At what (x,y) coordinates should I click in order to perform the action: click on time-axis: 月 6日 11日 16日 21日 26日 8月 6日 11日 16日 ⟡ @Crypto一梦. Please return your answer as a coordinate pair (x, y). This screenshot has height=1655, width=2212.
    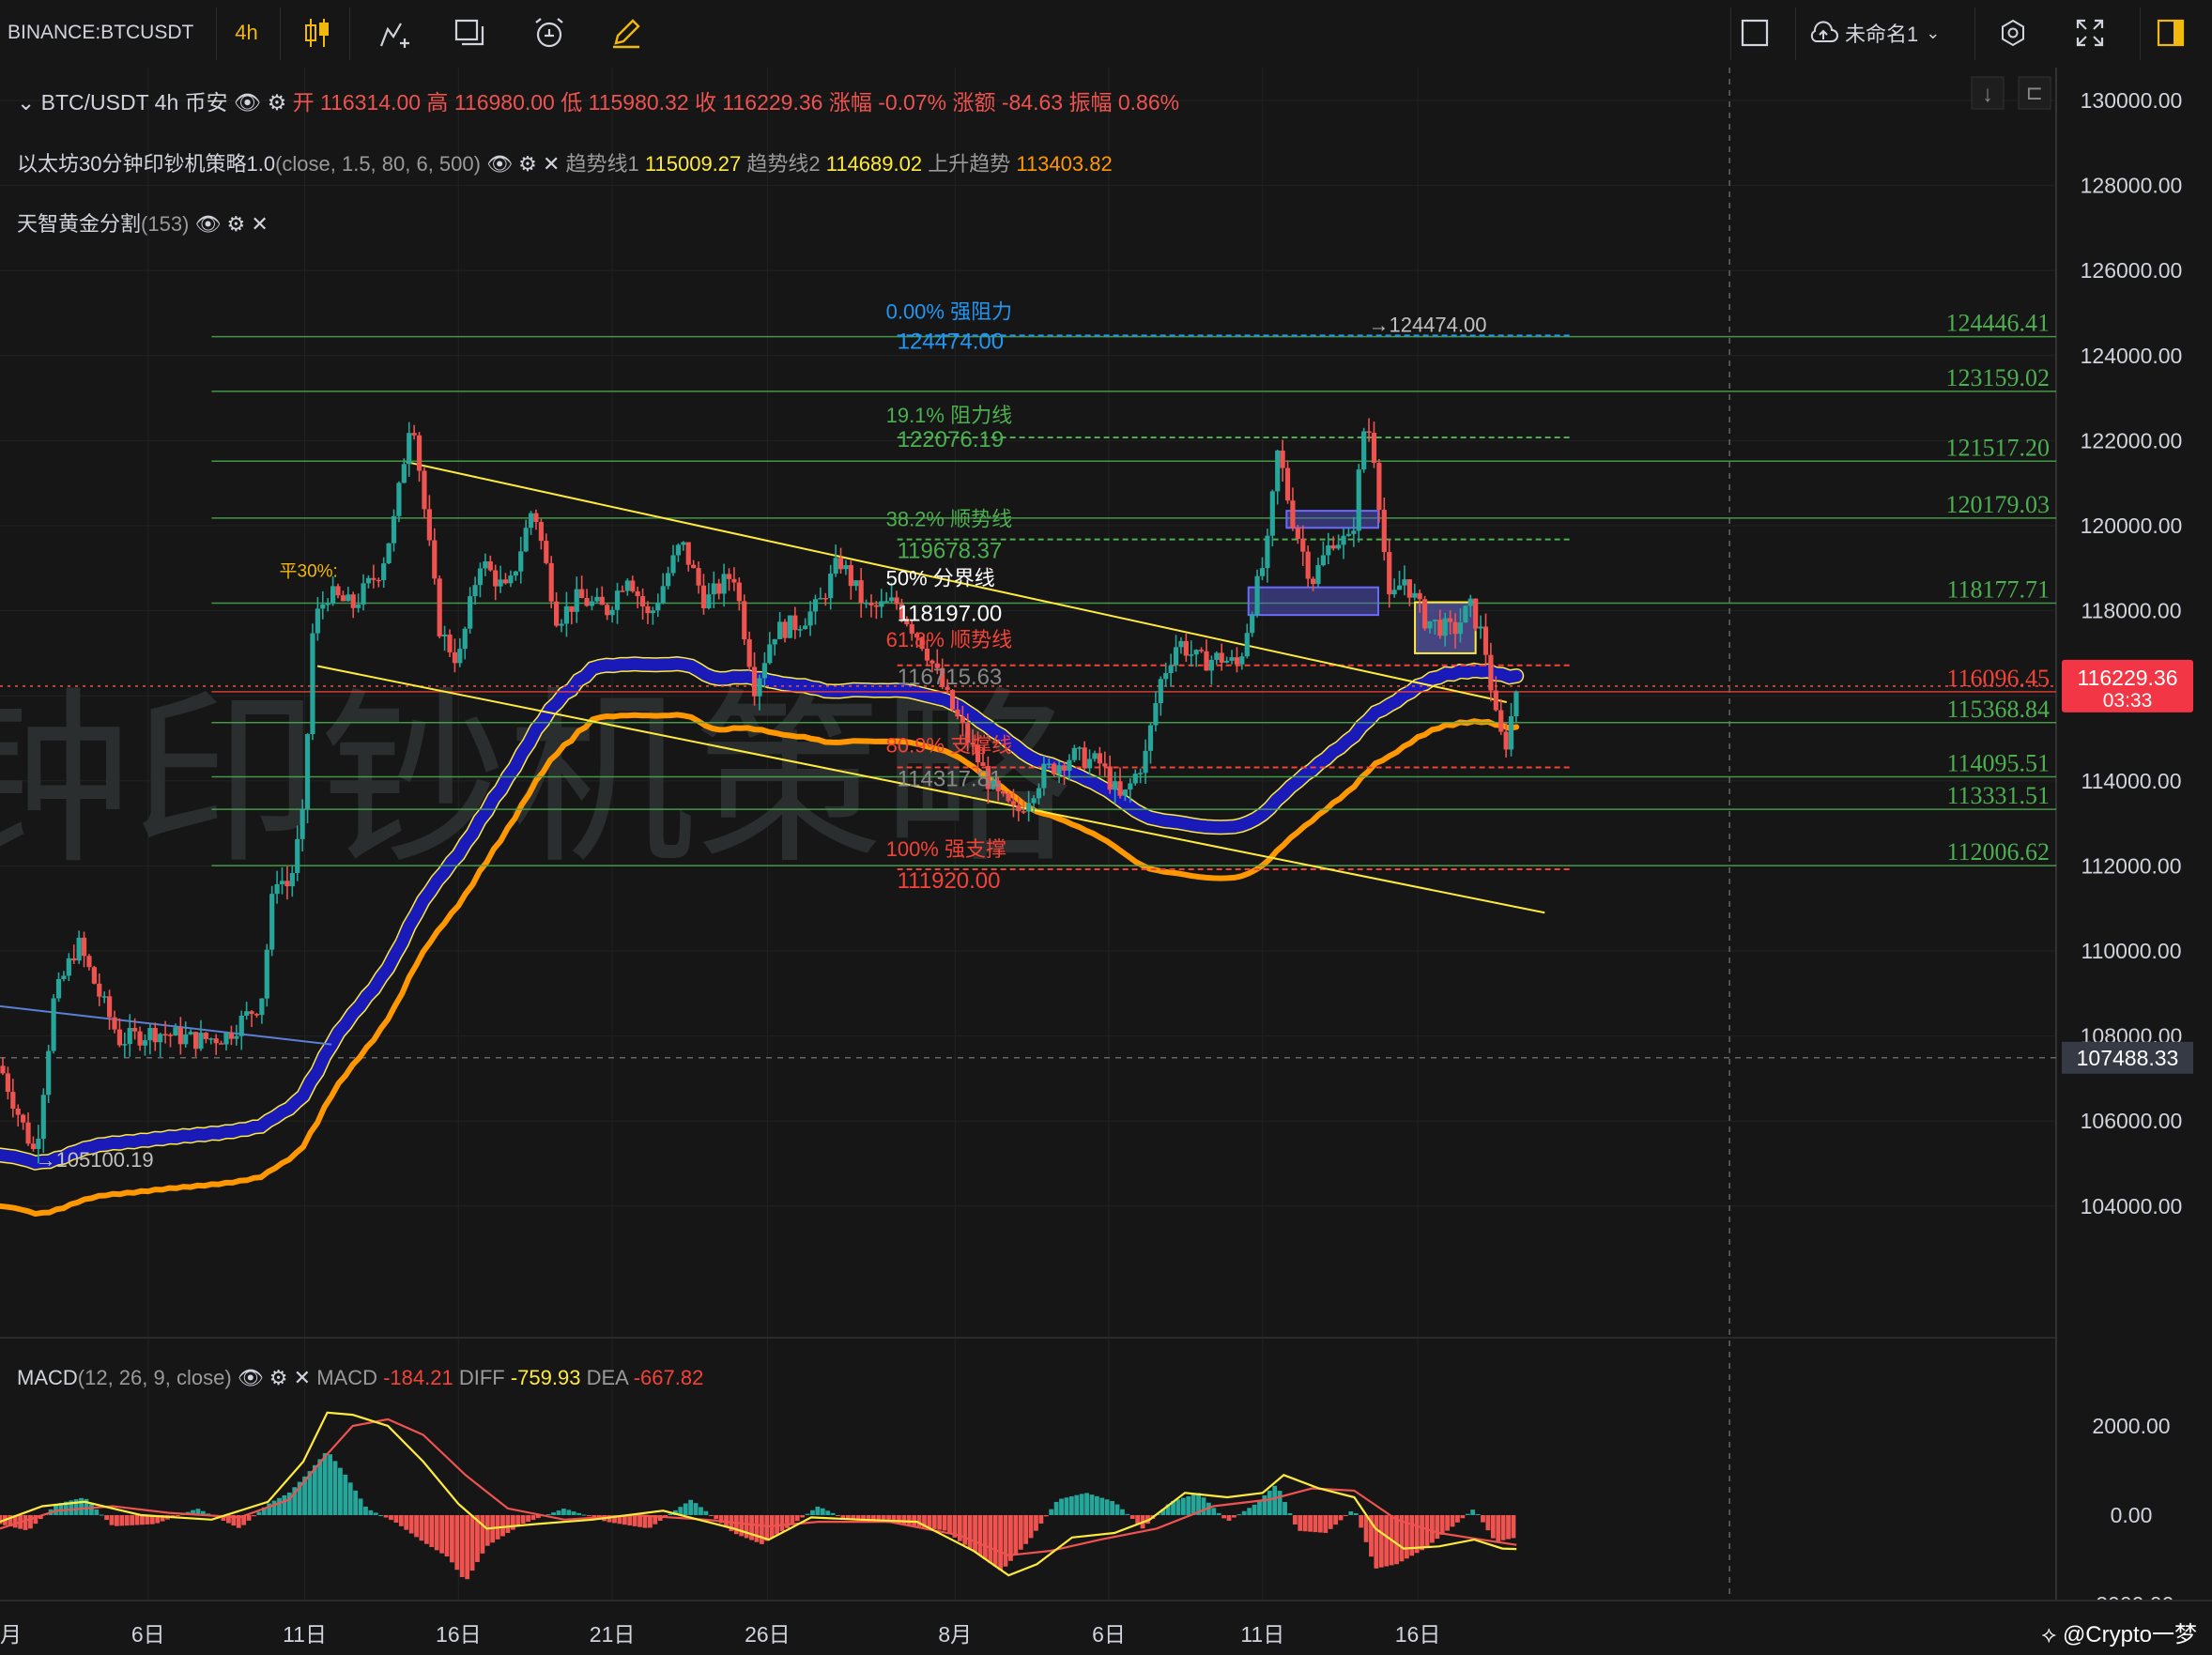
    Looking at the image, I should click on (1106, 1627).